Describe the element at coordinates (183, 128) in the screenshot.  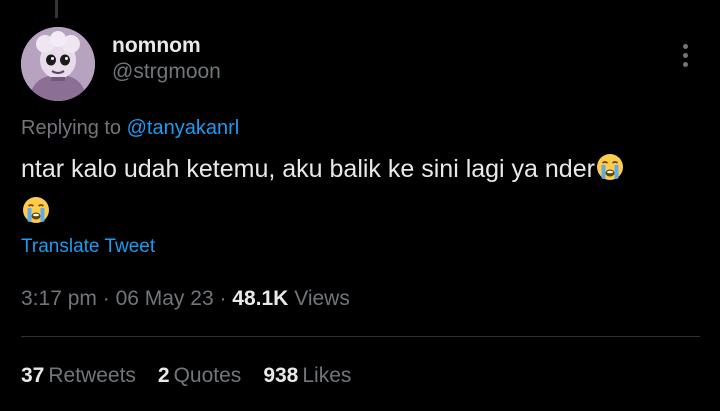
I see `replying-mention-link: @tanyakanrl` at that location.